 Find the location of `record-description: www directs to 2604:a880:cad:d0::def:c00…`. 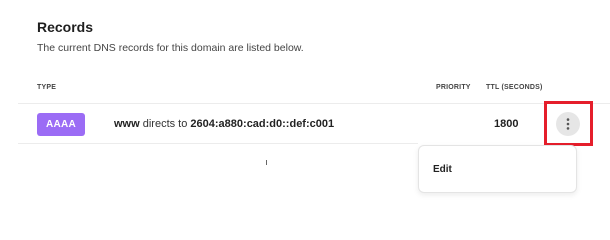

record-description: www directs to 2604:a880:cad:d0::def:c00… is located at coordinates (224, 124).